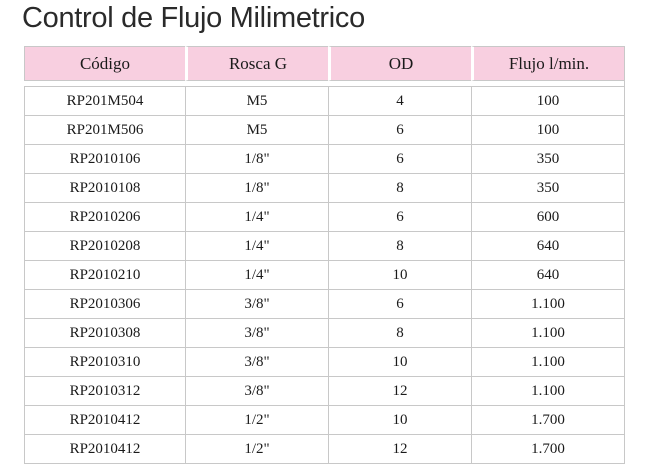 The width and height of the screenshot is (650, 476). What do you see at coordinates (104, 101) in the screenshot?
I see `cell-codigo: RP201M504` at bounding box center [104, 101].